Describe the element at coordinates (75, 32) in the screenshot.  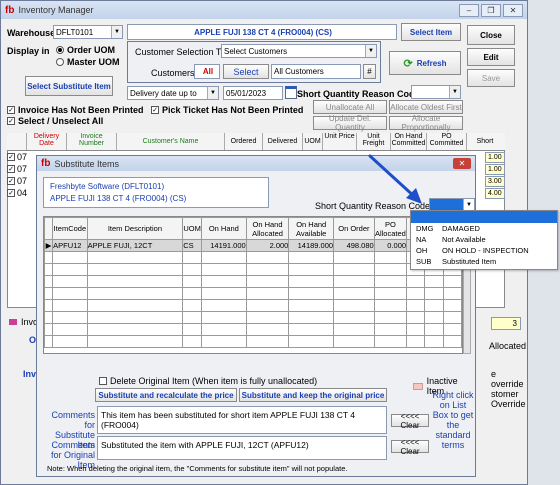
I see `warehouse-value: DFLT0101` at that location.